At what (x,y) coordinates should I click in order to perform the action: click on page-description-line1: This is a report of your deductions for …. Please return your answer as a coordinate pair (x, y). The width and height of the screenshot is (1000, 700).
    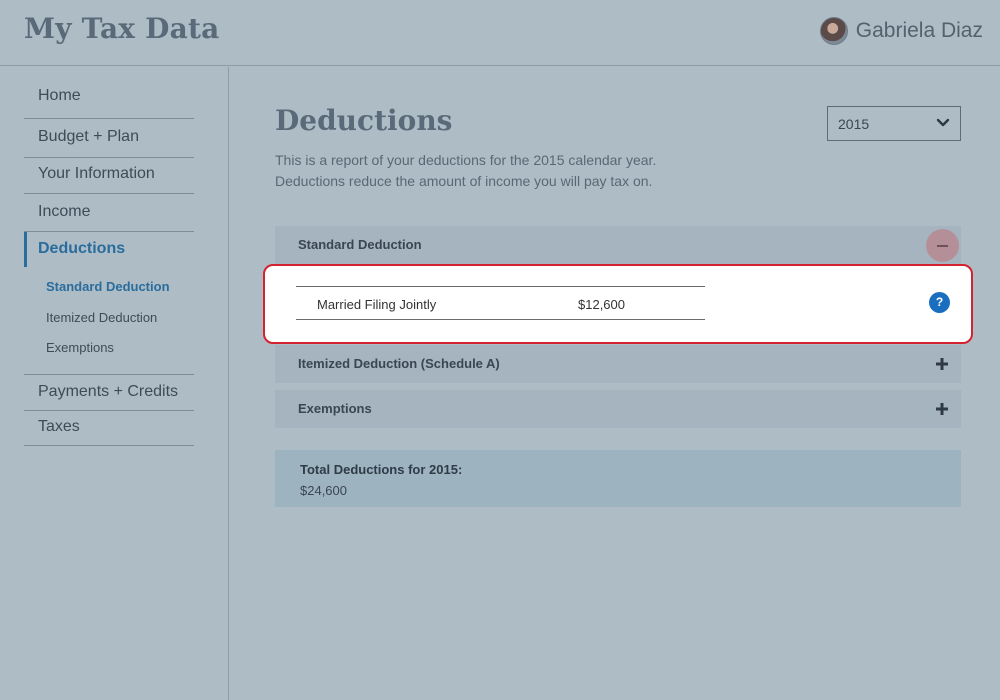
    Looking at the image, I should click on (466, 160).